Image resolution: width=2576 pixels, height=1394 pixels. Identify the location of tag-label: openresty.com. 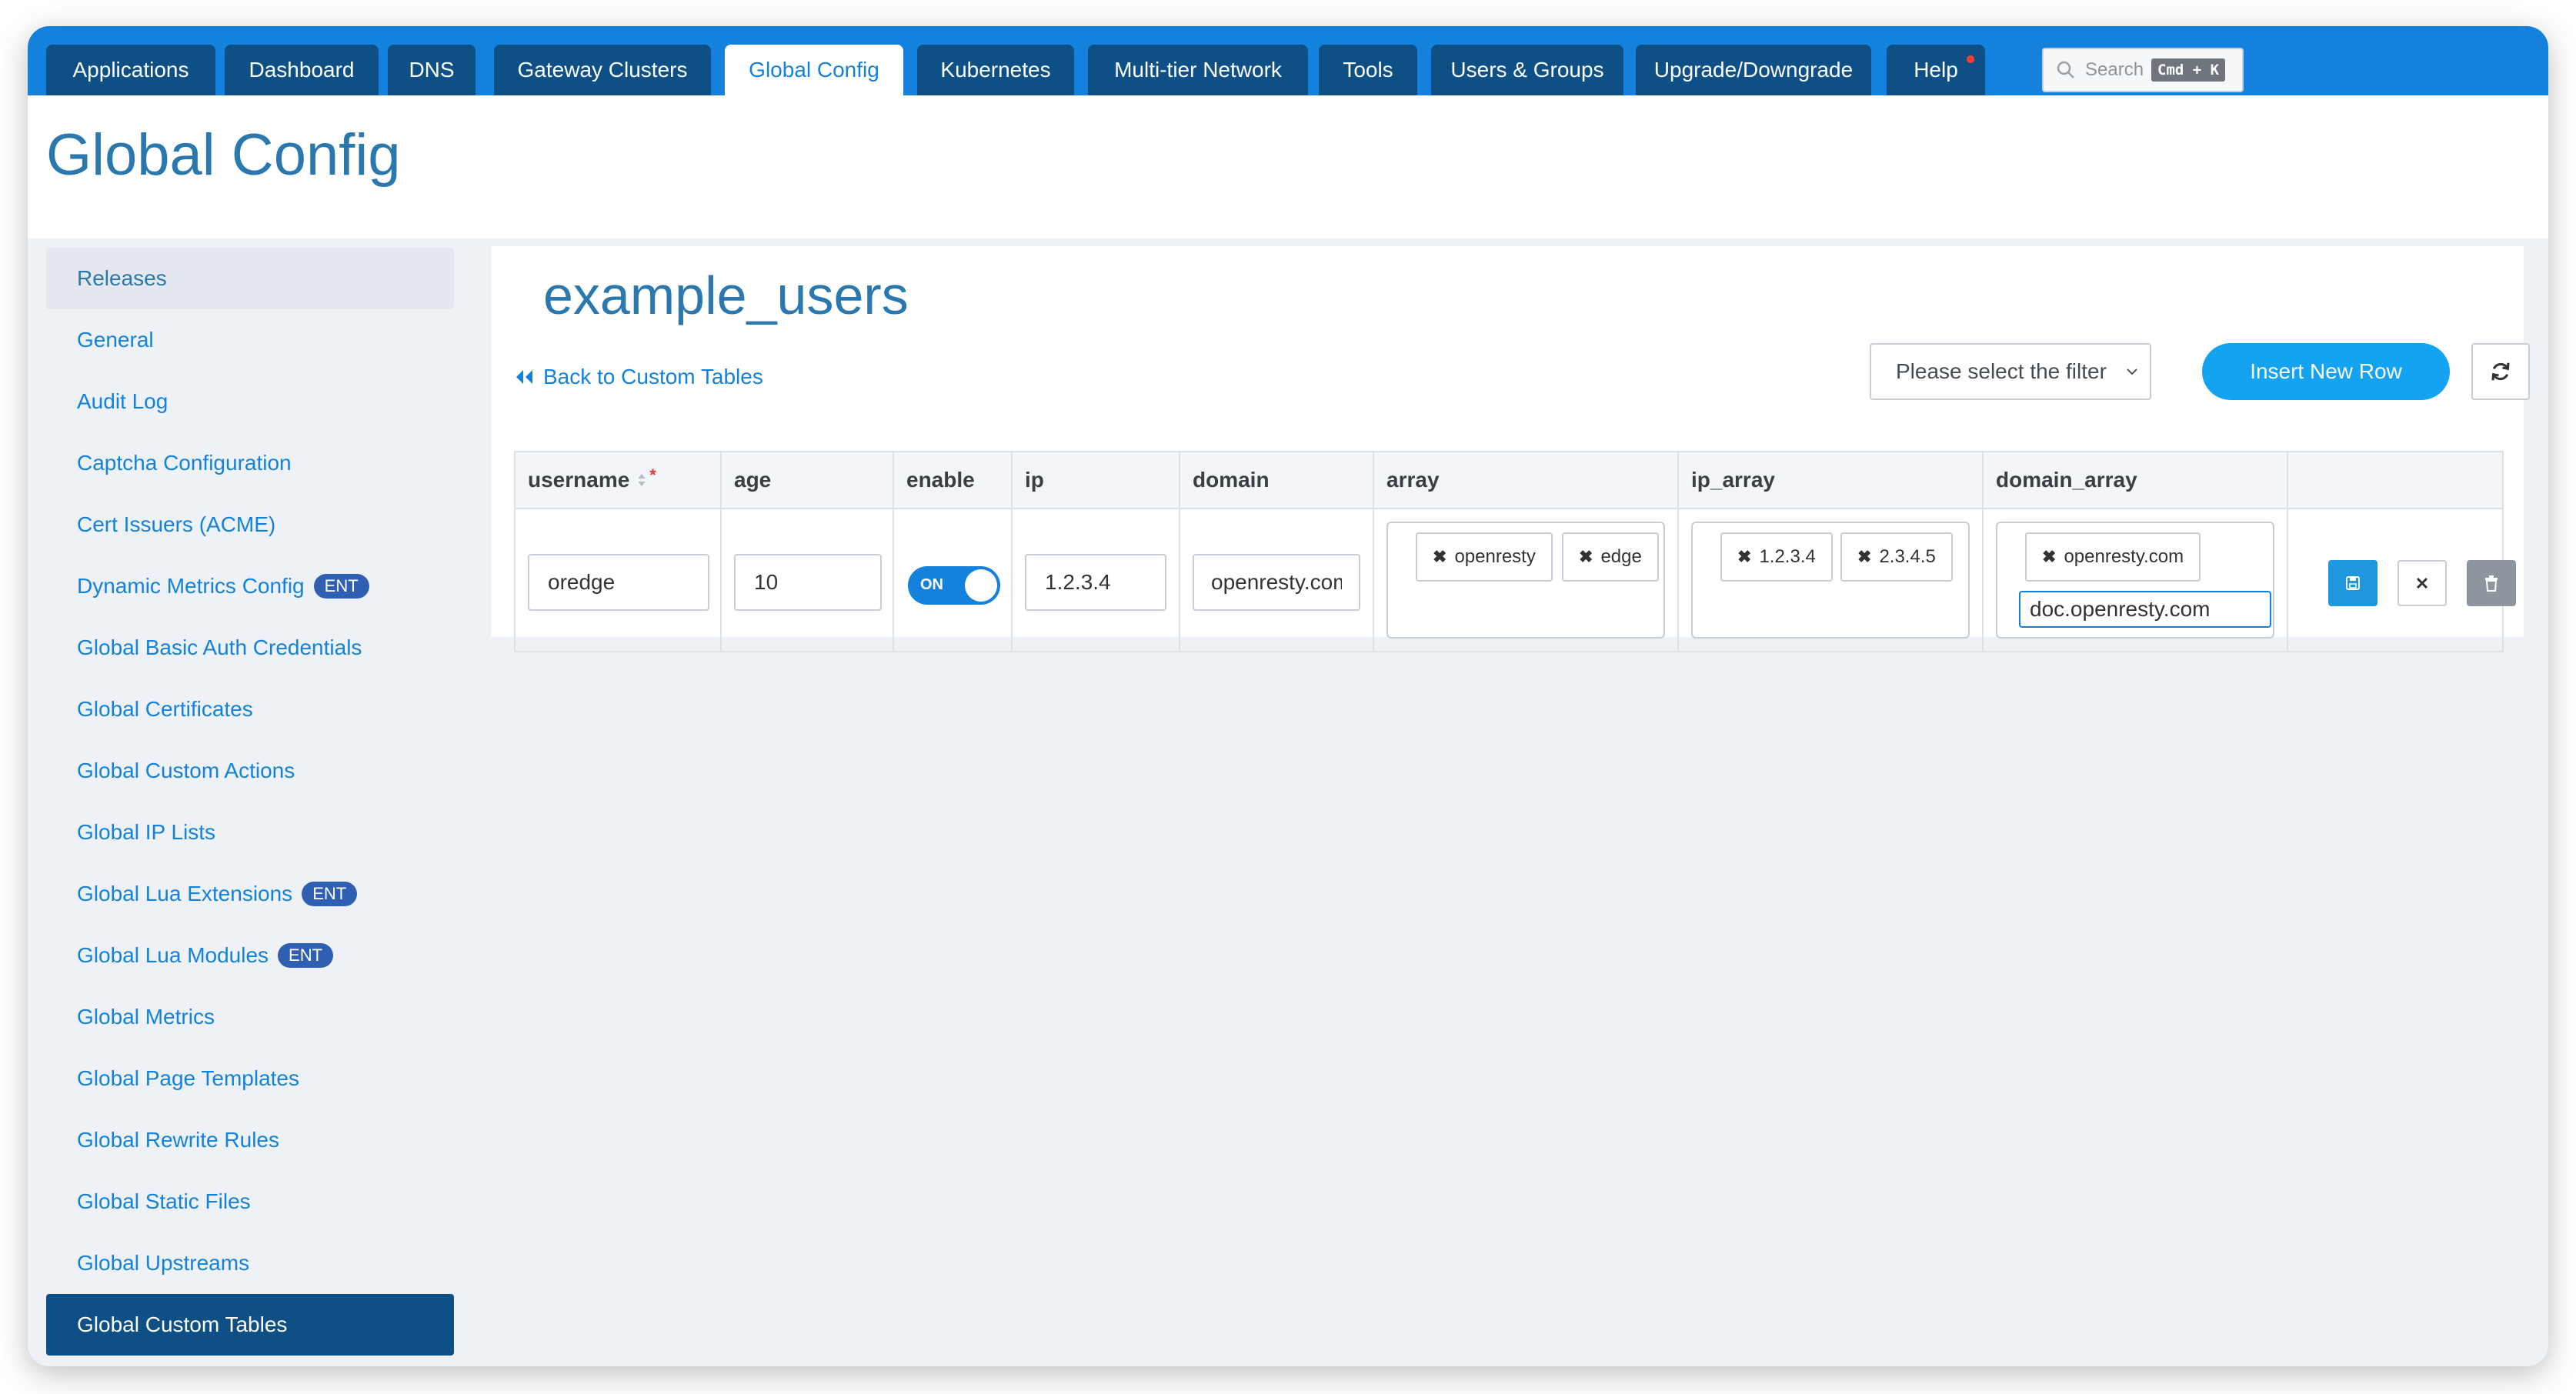
(2124, 556).